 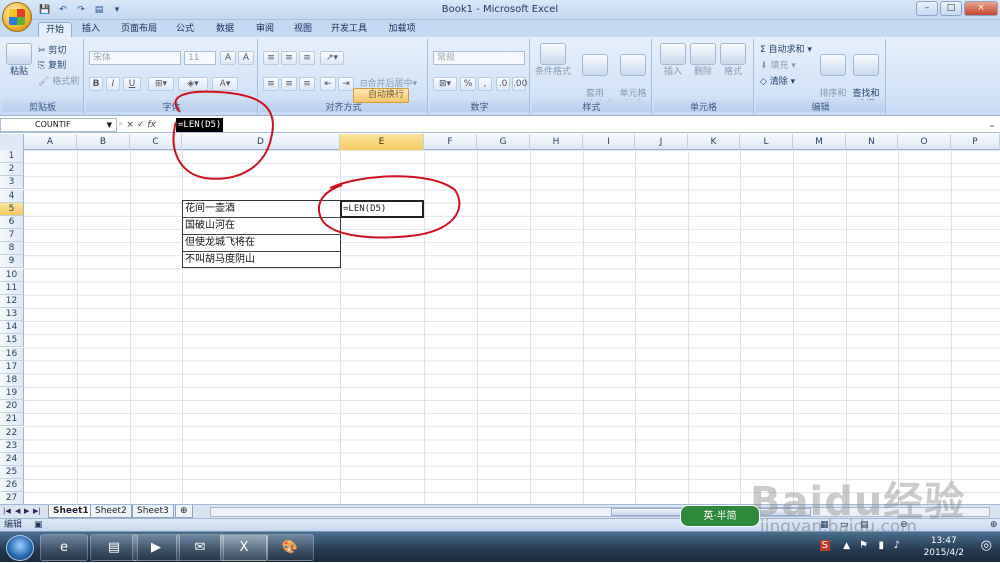 What do you see at coordinates (103, 142) in the screenshot?
I see `column-header-b: B` at bounding box center [103, 142].